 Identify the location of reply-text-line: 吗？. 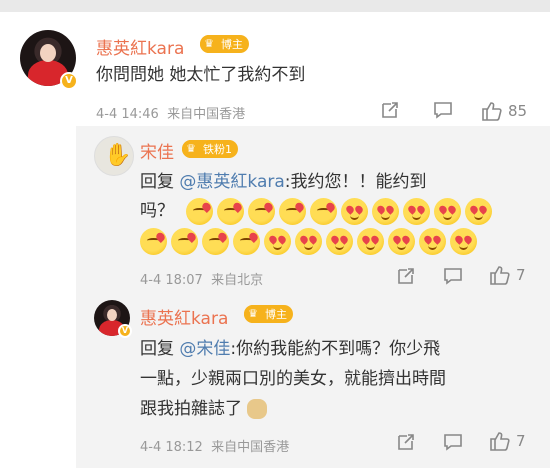
(157, 211).